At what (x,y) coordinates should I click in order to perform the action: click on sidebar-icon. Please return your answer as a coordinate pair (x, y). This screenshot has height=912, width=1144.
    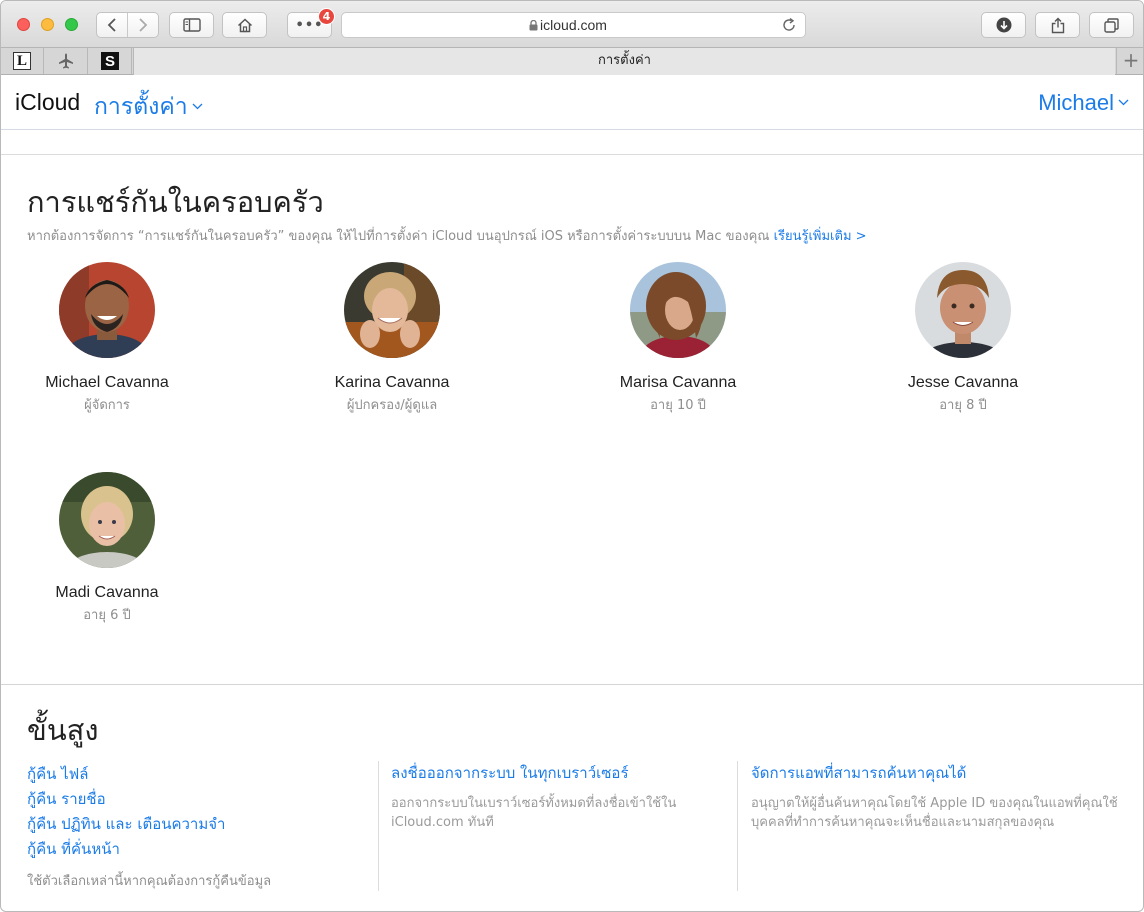
    Looking at the image, I should click on (191, 25).